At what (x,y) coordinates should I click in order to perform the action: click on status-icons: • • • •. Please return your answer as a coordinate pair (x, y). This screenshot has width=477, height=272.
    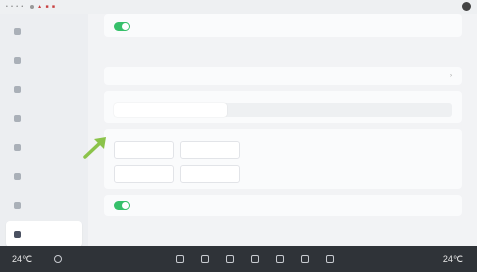
    Looking at the image, I should click on (15, 7).